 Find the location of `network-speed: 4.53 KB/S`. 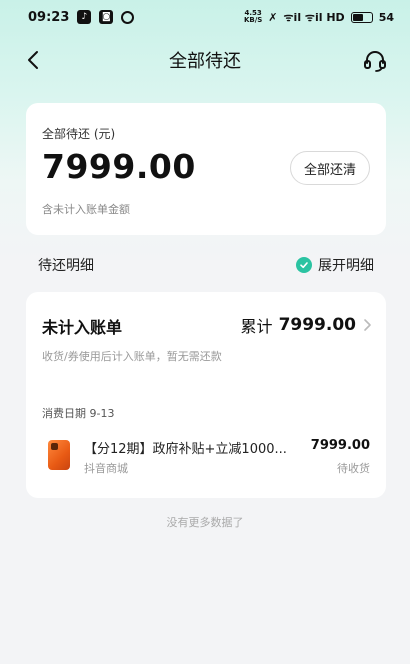

network-speed: 4.53 KB/S is located at coordinates (253, 17).